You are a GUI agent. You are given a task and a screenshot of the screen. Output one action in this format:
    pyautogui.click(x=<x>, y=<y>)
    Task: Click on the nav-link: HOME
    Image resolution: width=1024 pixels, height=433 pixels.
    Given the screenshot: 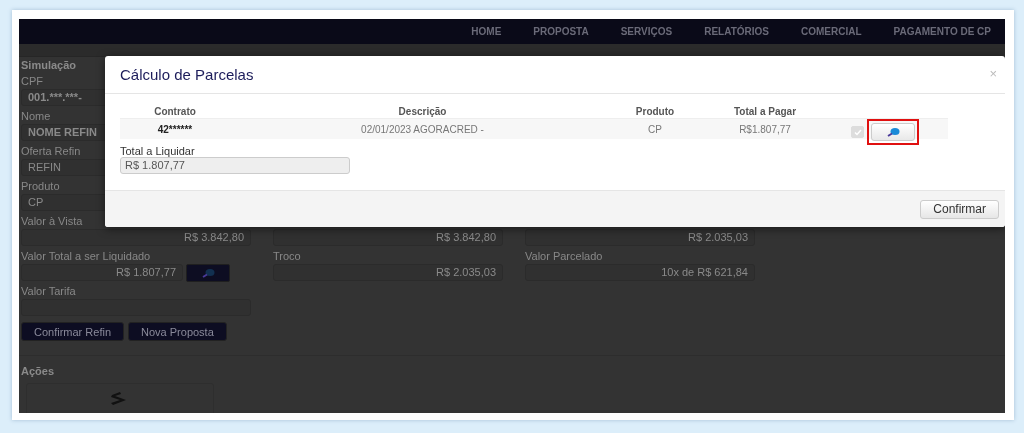 What is the action you would take?
    pyautogui.click(x=486, y=31)
    